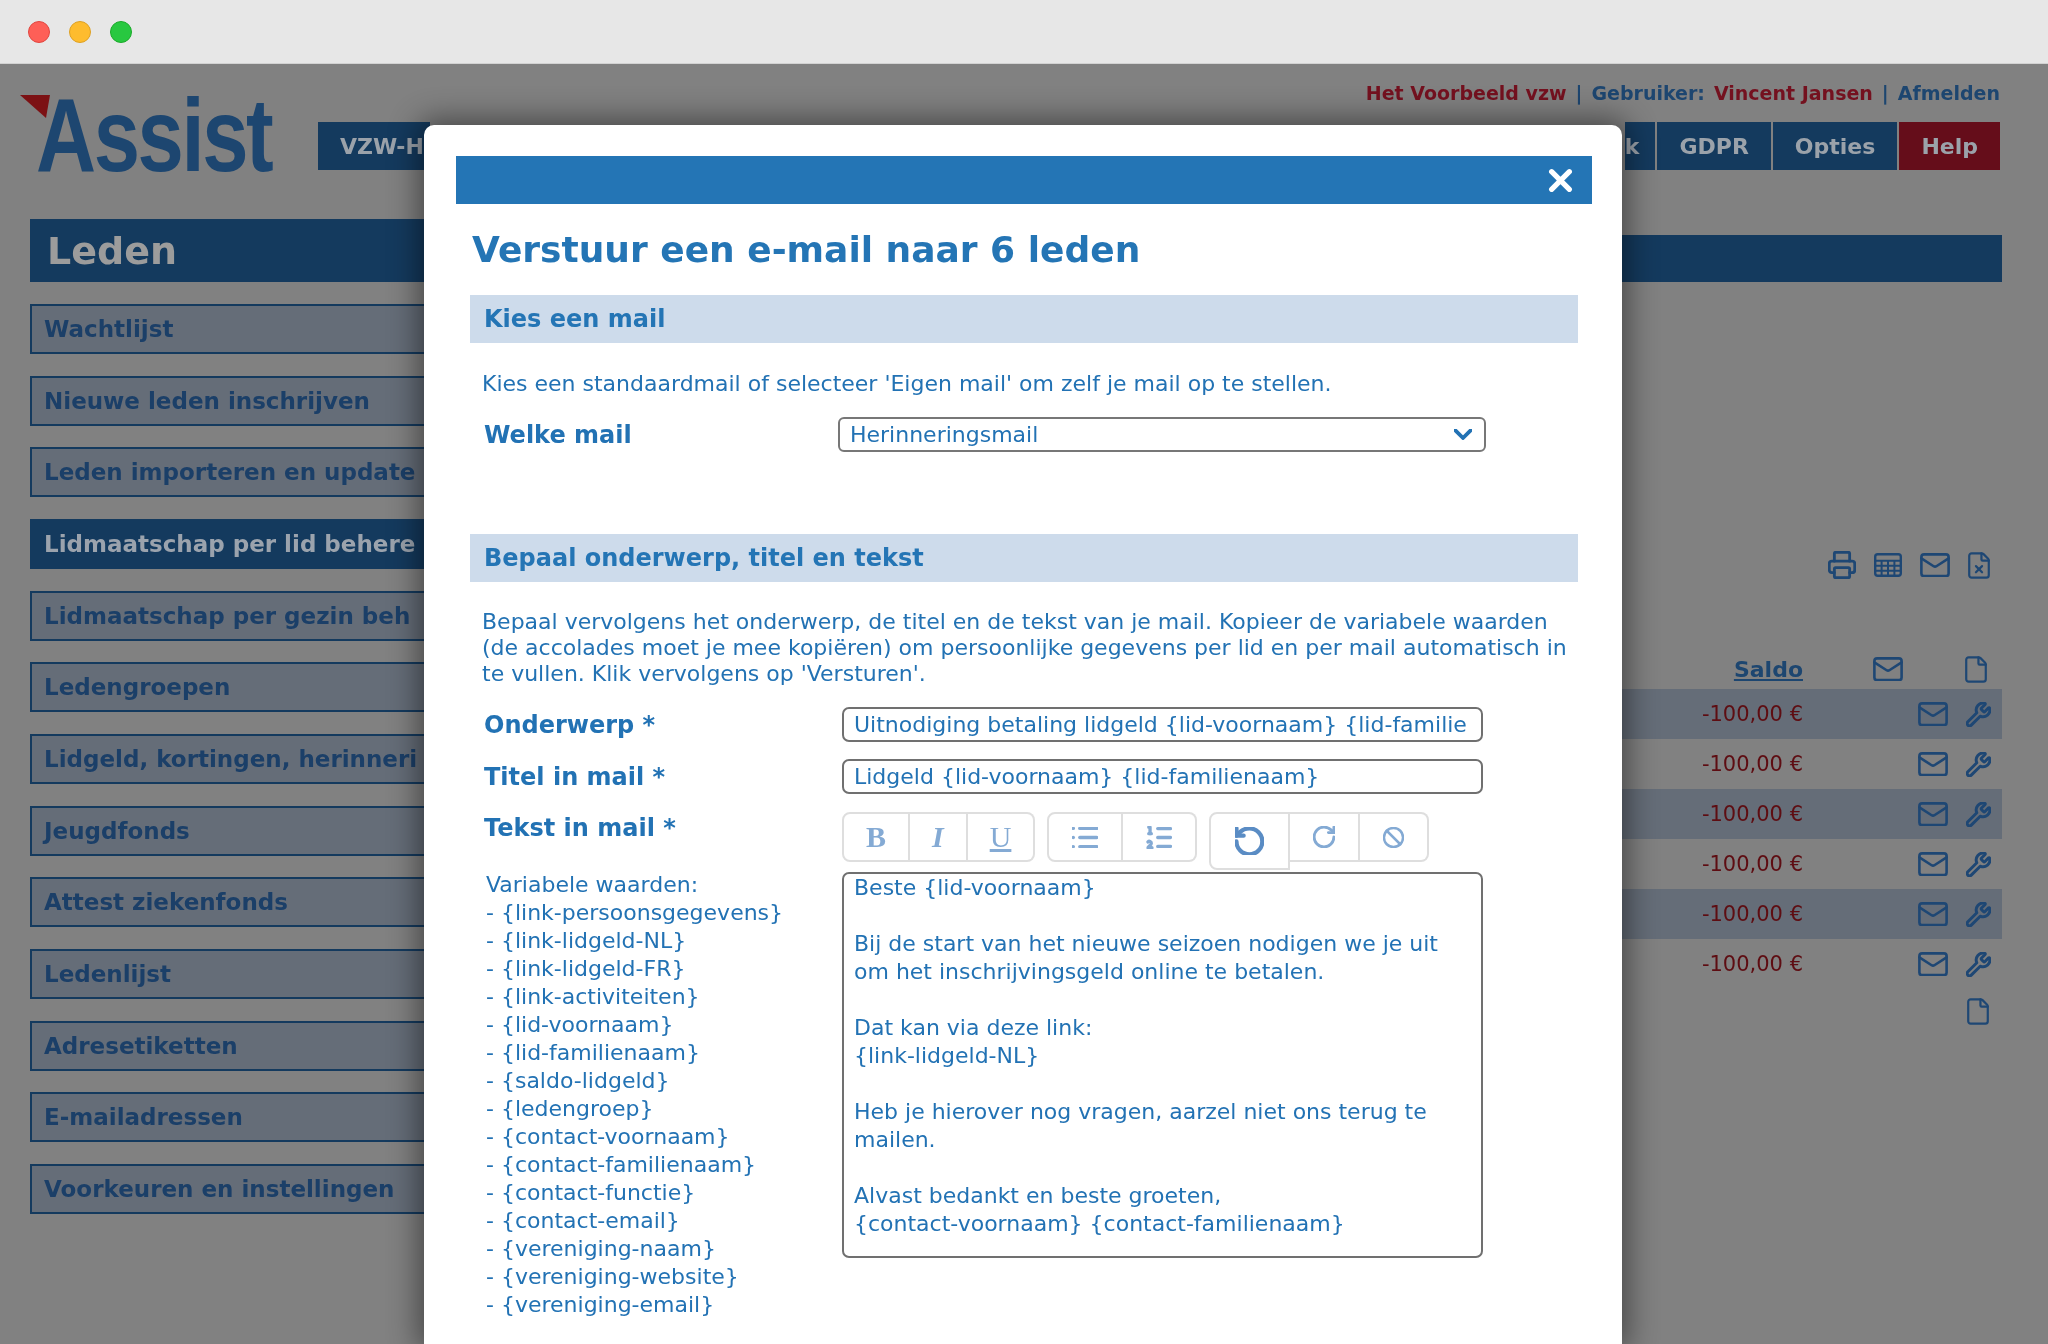 The image size is (2048, 1344). I want to click on chevron-down-icon, so click(1463, 434).